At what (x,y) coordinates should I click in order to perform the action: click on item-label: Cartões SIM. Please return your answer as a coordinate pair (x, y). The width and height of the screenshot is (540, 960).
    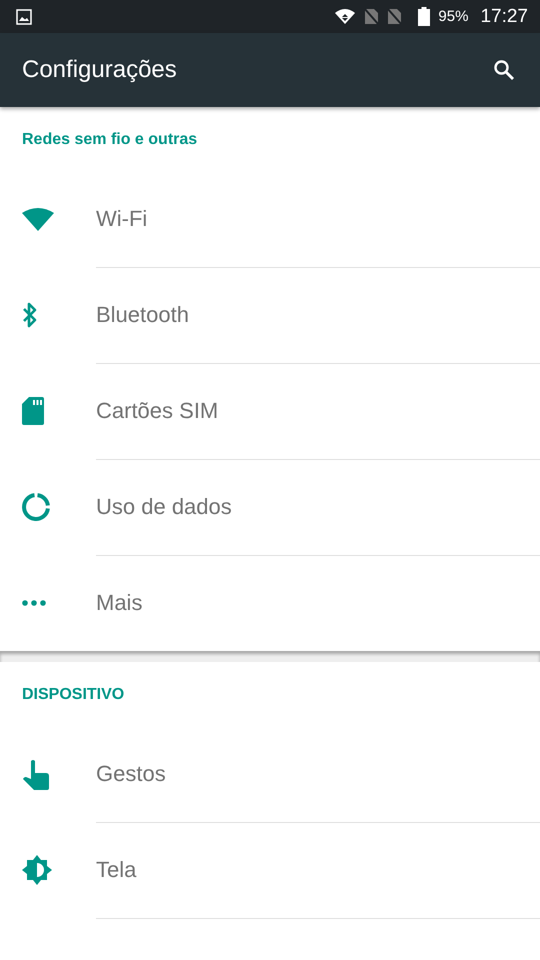
    Looking at the image, I should click on (157, 411).